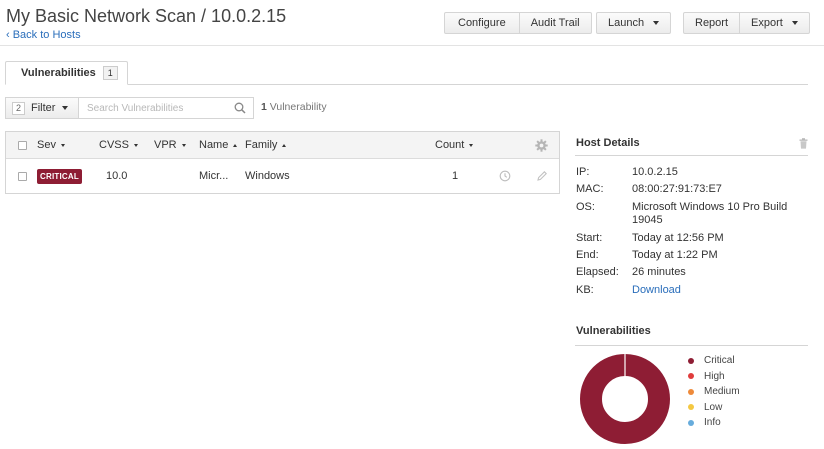 This screenshot has width=824, height=449. I want to click on row-checkbox, so click(22, 176).